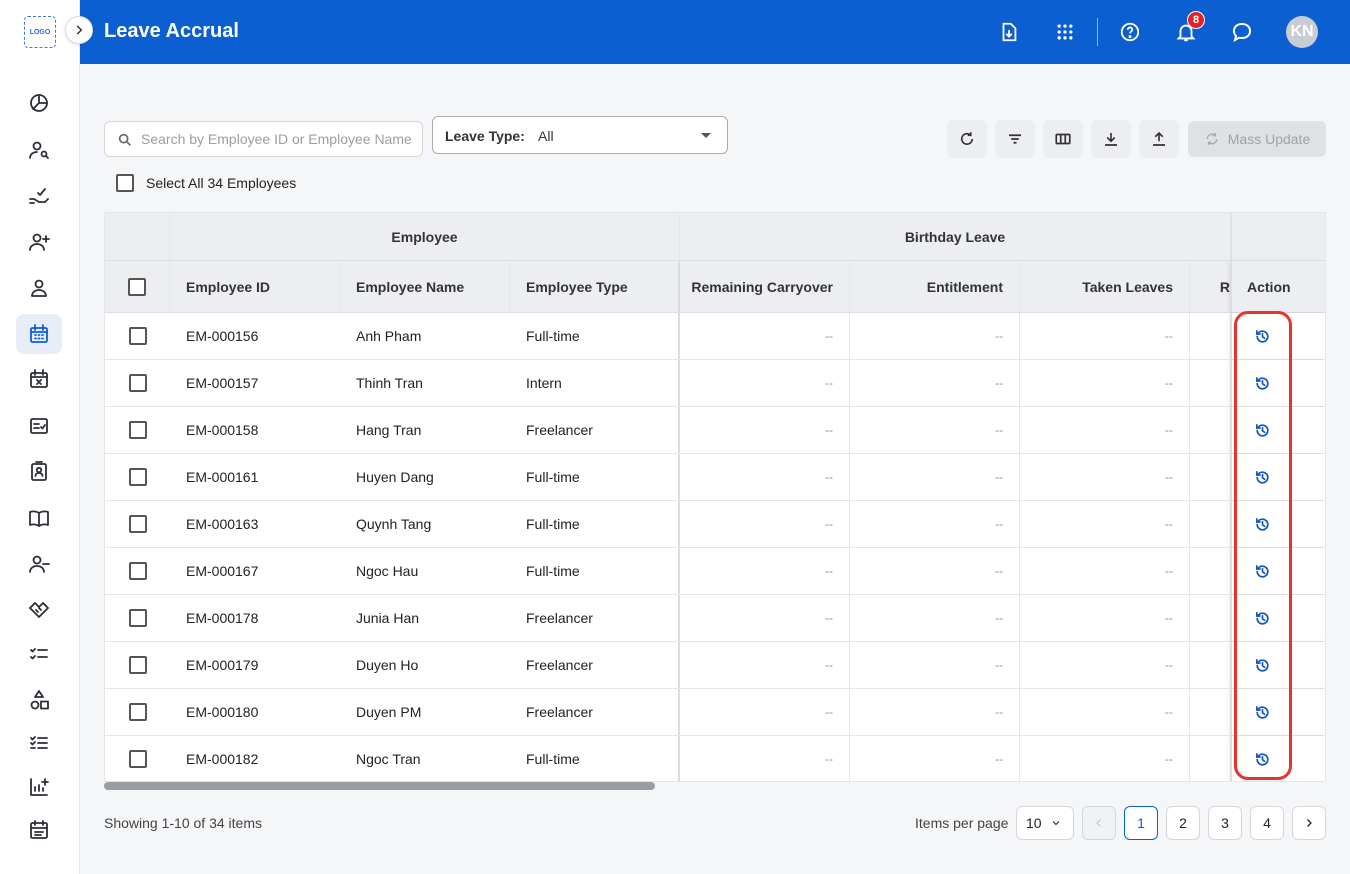 The image size is (1350, 874). What do you see at coordinates (1056, 823) in the screenshot?
I see `chevron-down-icon` at bounding box center [1056, 823].